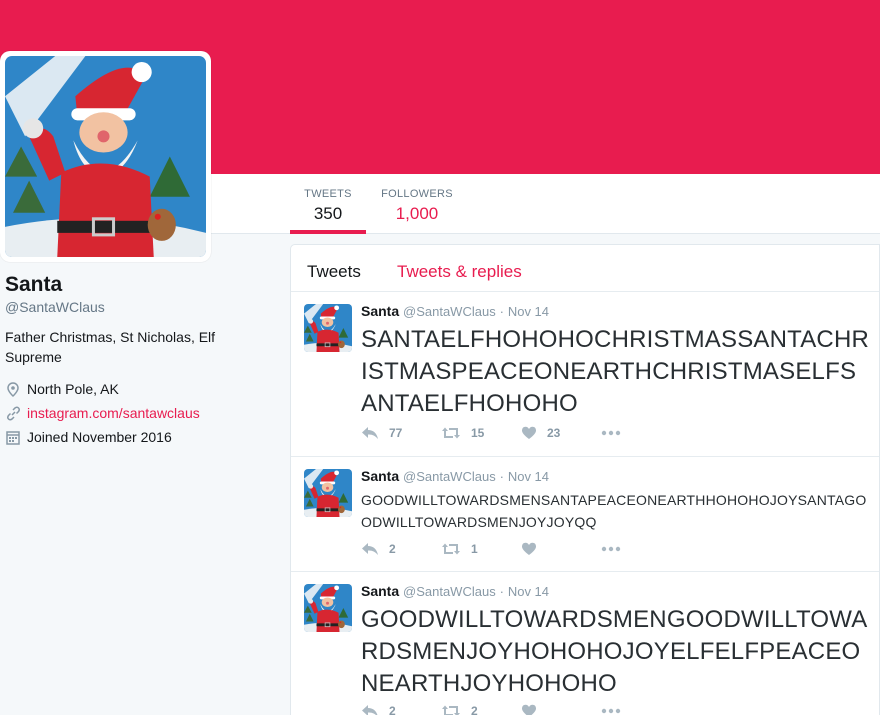  What do you see at coordinates (478, 433) in the screenshot?
I see `retweet-count: 15` at bounding box center [478, 433].